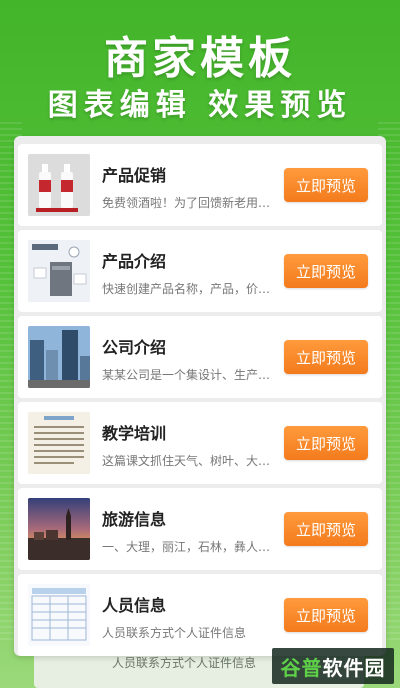  What do you see at coordinates (59, 271) in the screenshot?
I see `product-device-thumbnail` at bounding box center [59, 271].